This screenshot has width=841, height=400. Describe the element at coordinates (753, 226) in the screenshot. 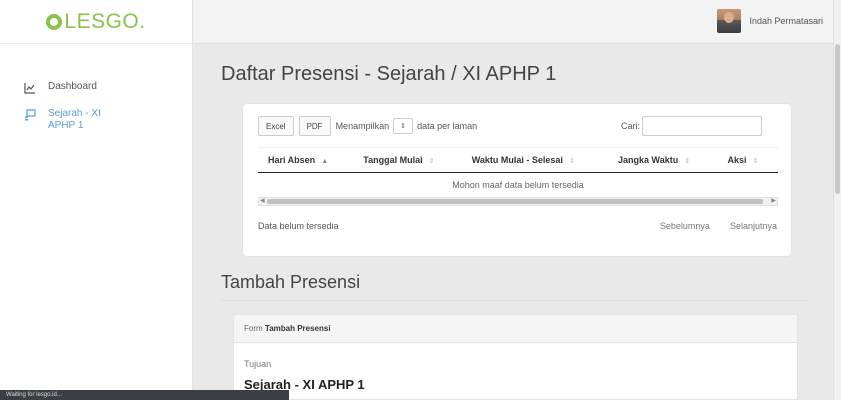

I see `next-page-link: Selanjutnya` at that location.